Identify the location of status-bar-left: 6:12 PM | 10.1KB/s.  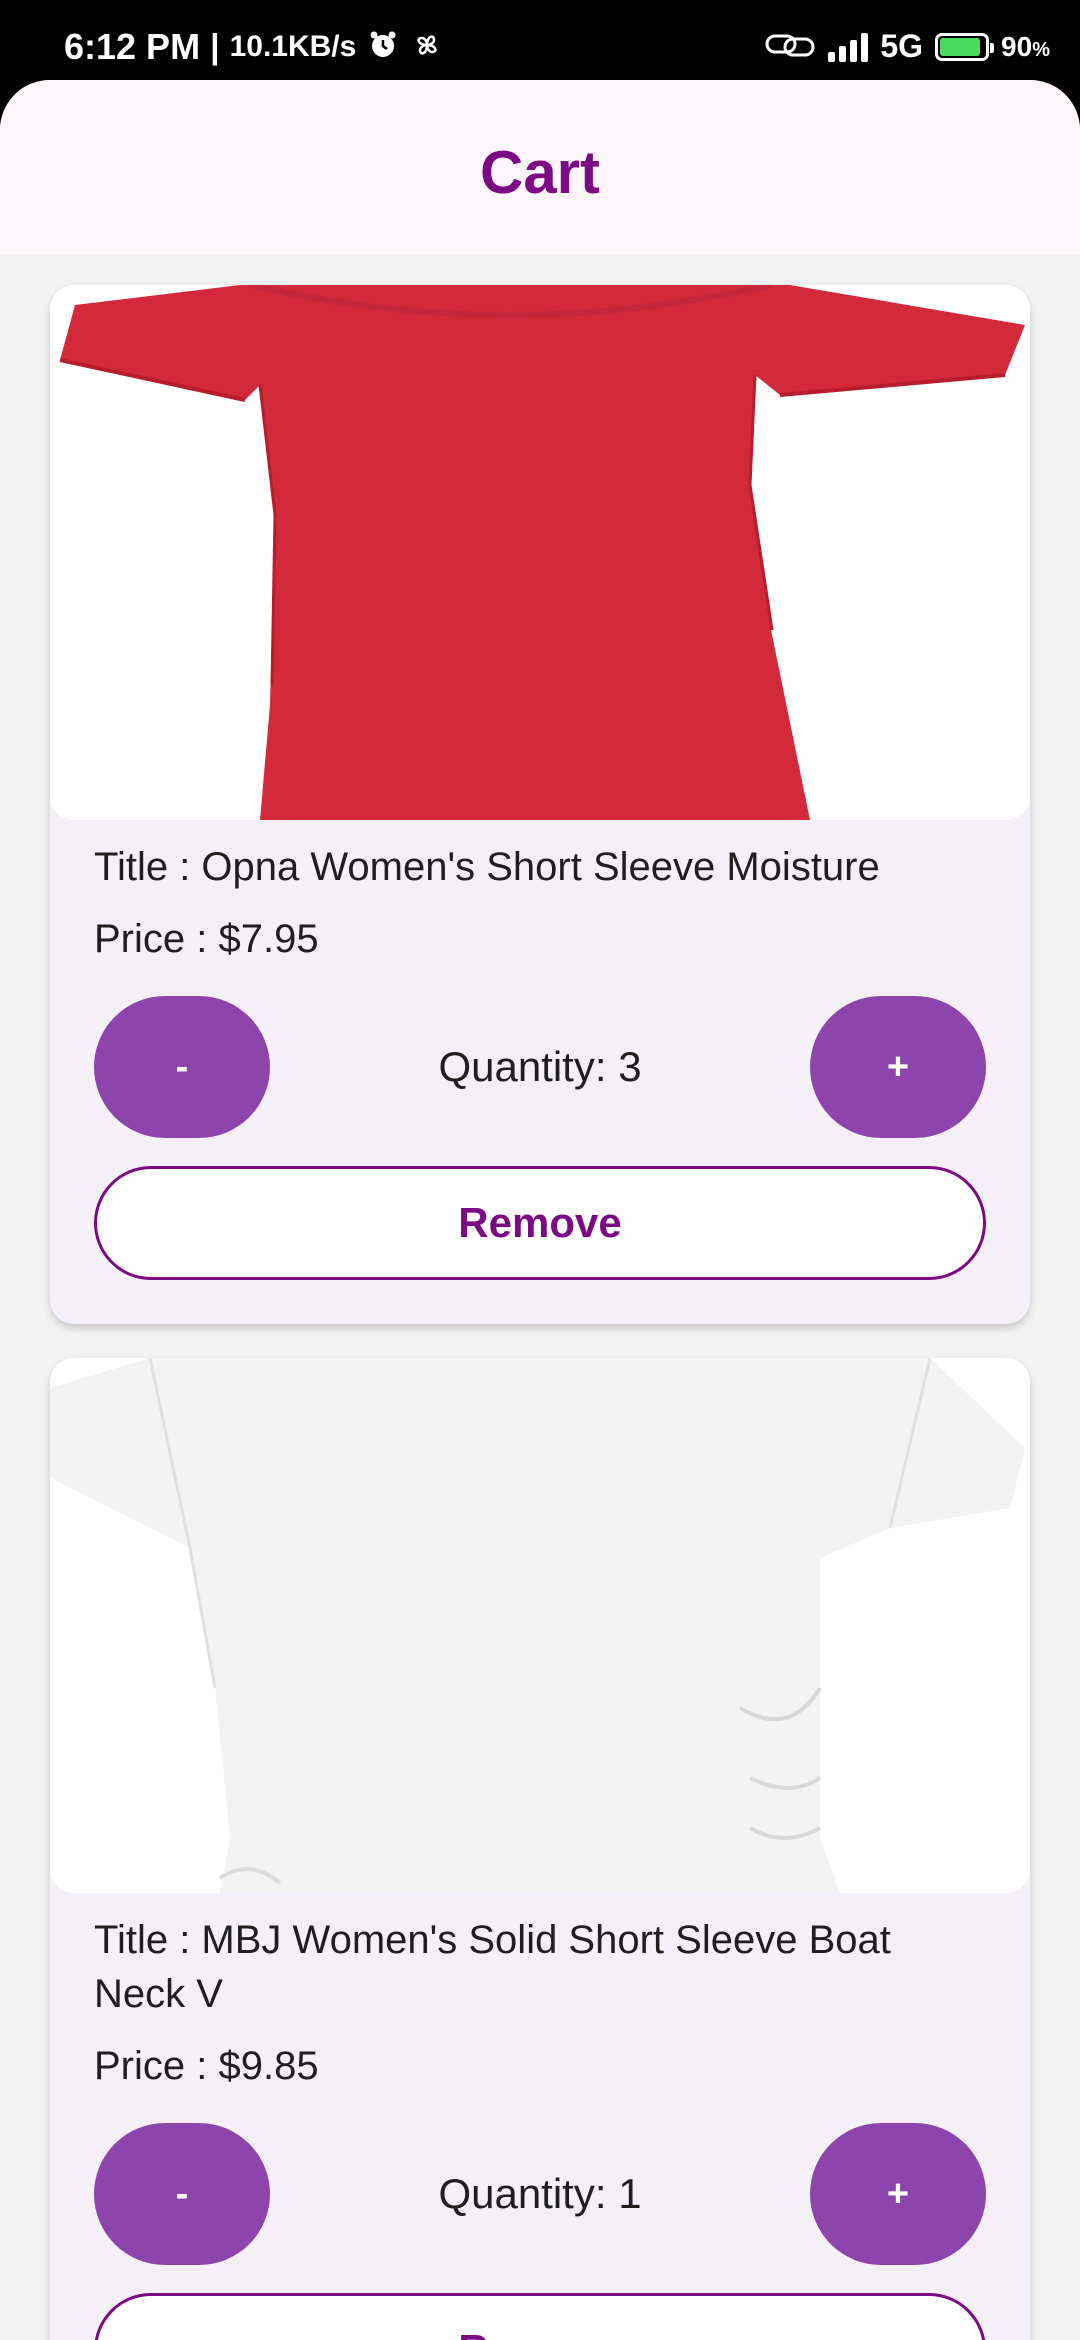
(254, 47).